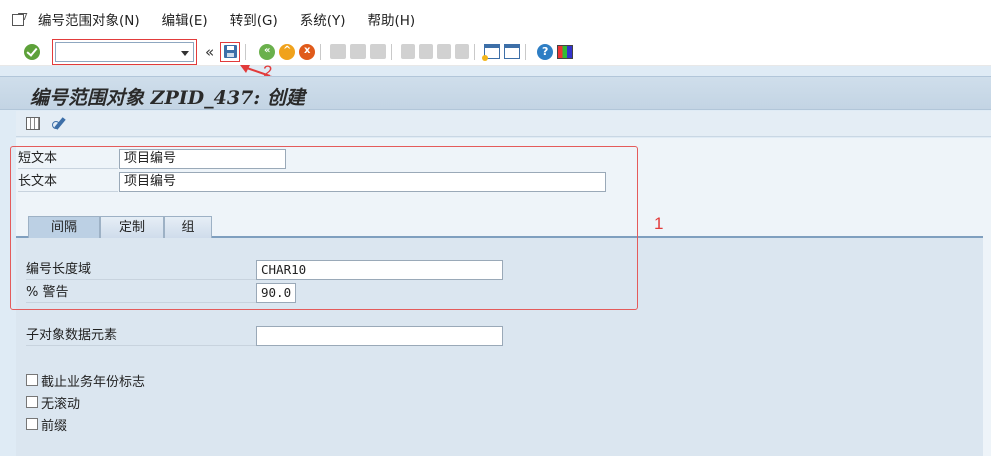  I want to click on exit-icon, so click(287, 51).